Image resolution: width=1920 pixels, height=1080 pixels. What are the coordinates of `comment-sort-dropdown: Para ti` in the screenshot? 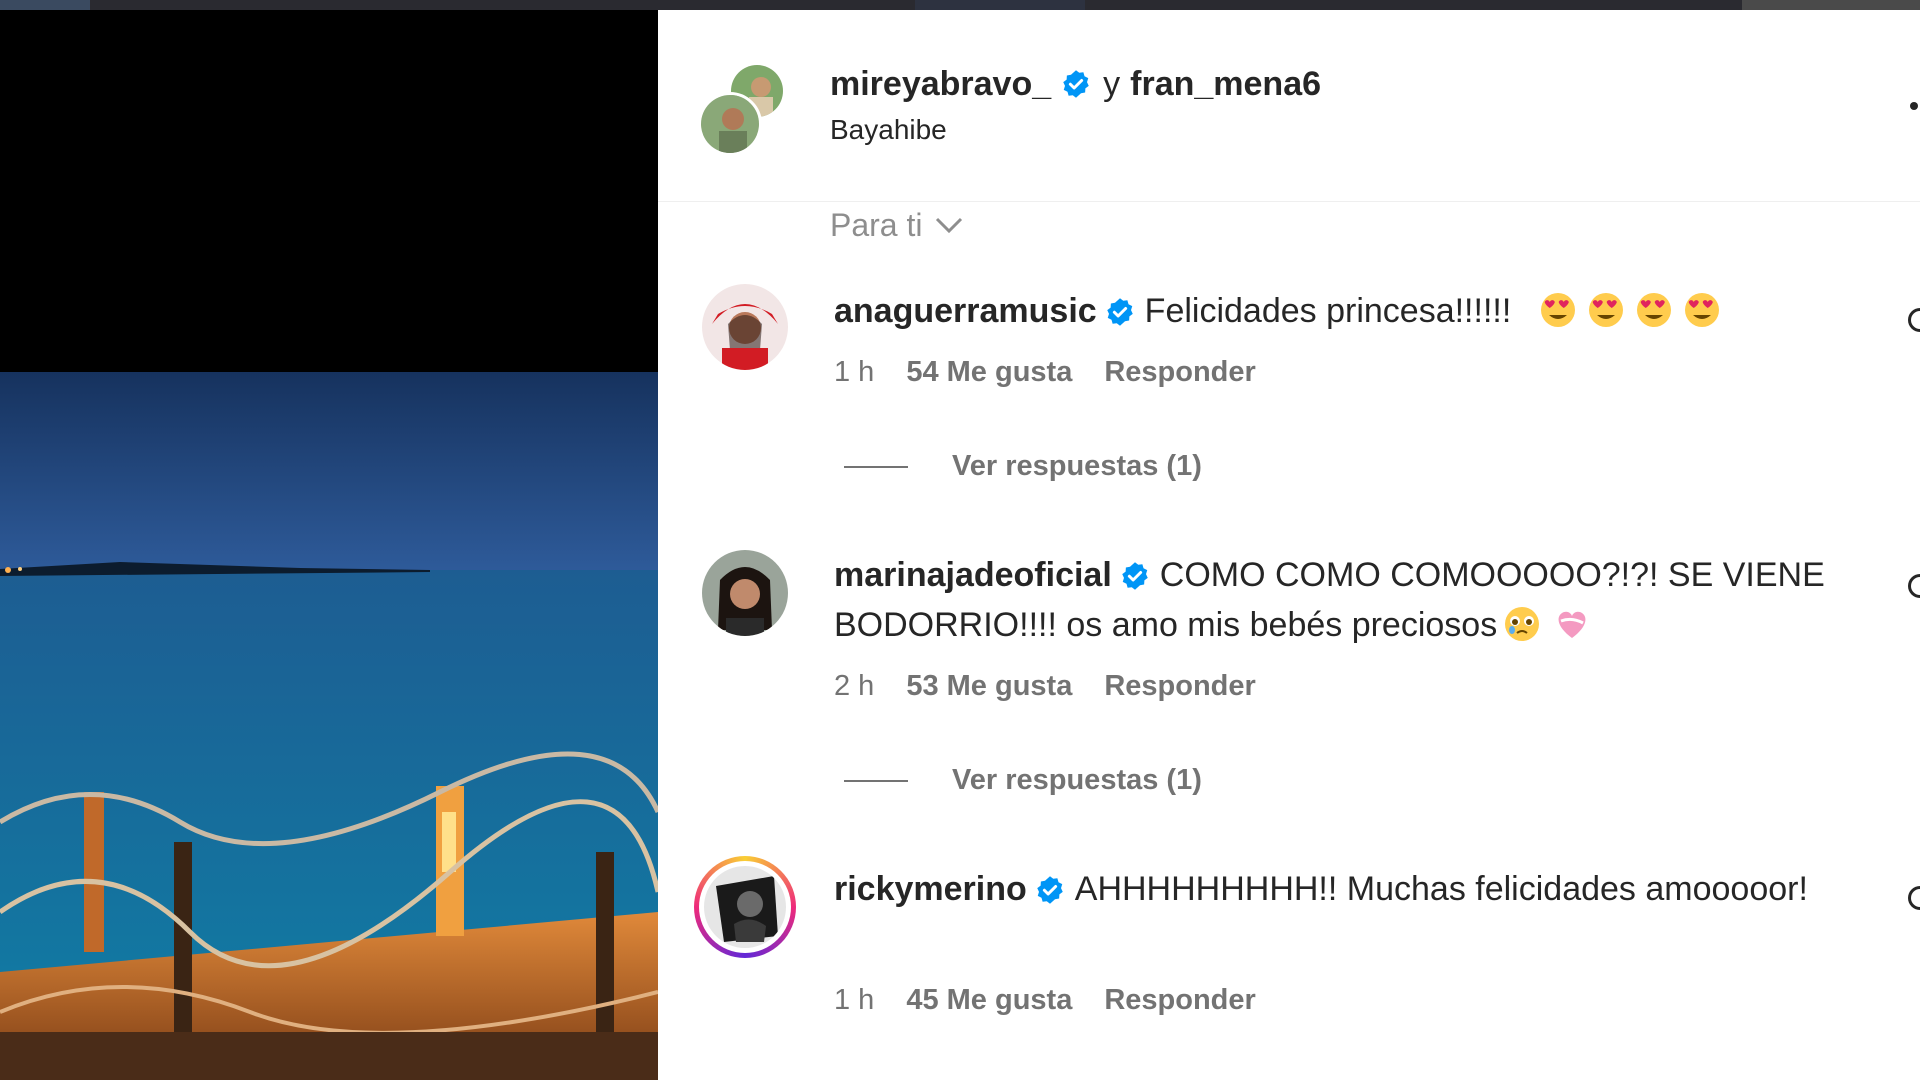 It's located at (897, 225).